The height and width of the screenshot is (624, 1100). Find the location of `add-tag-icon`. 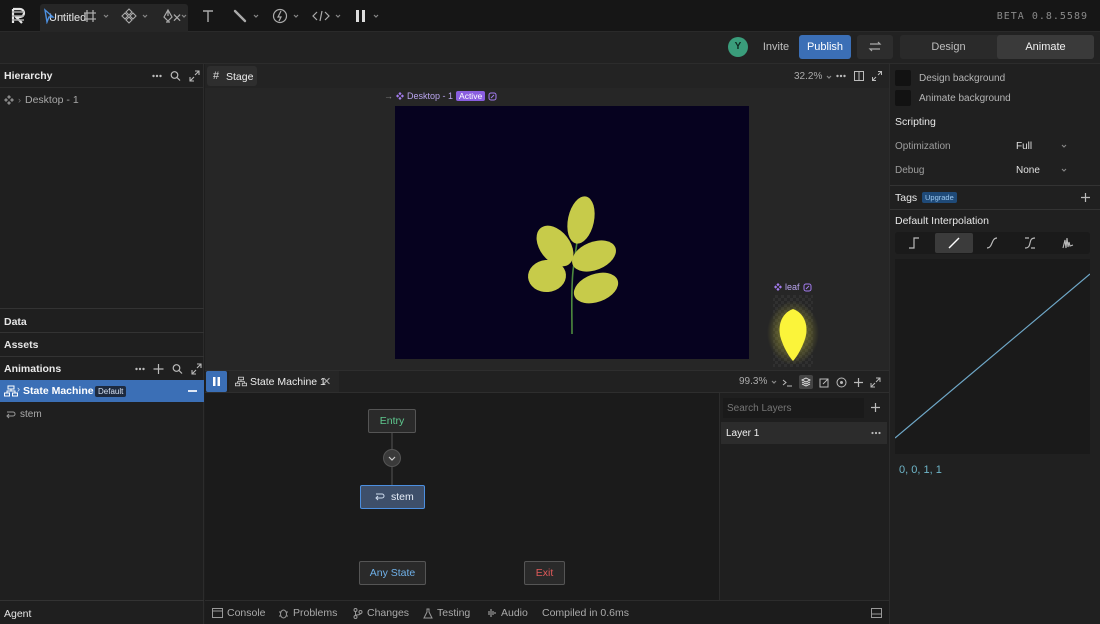

add-tag-icon is located at coordinates (1085, 197).